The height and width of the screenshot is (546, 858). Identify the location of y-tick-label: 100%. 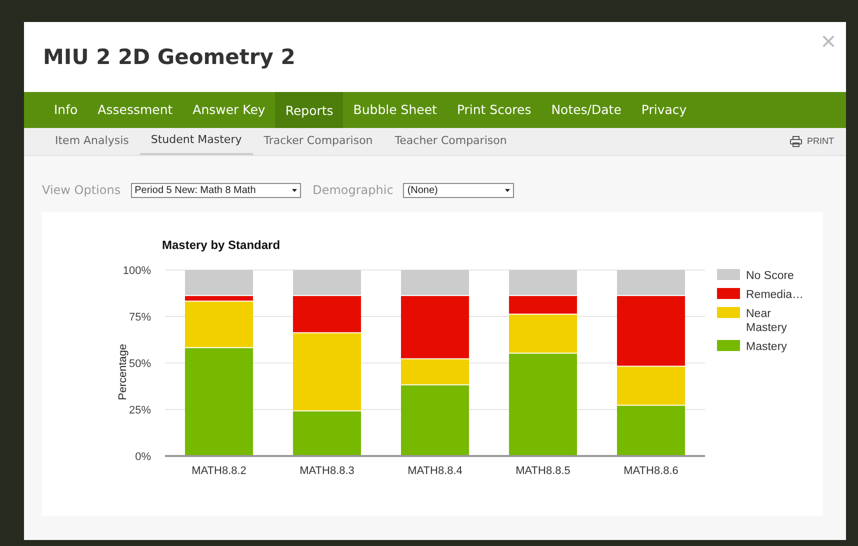
(136, 271).